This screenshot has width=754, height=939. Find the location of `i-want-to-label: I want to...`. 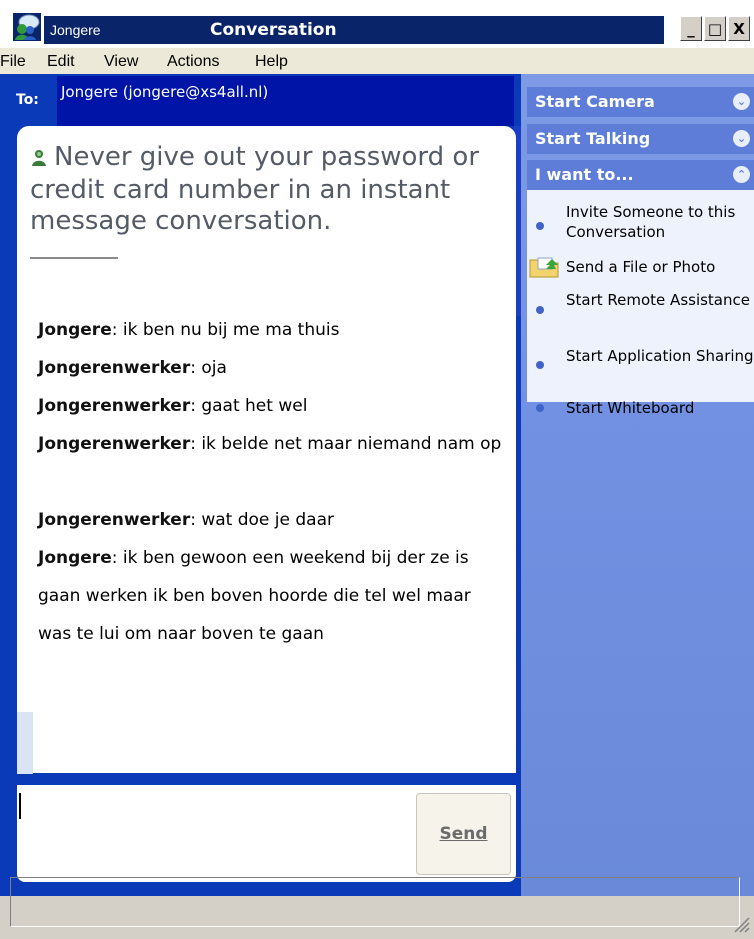

i-want-to-label: I want to... is located at coordinates (584, 174).